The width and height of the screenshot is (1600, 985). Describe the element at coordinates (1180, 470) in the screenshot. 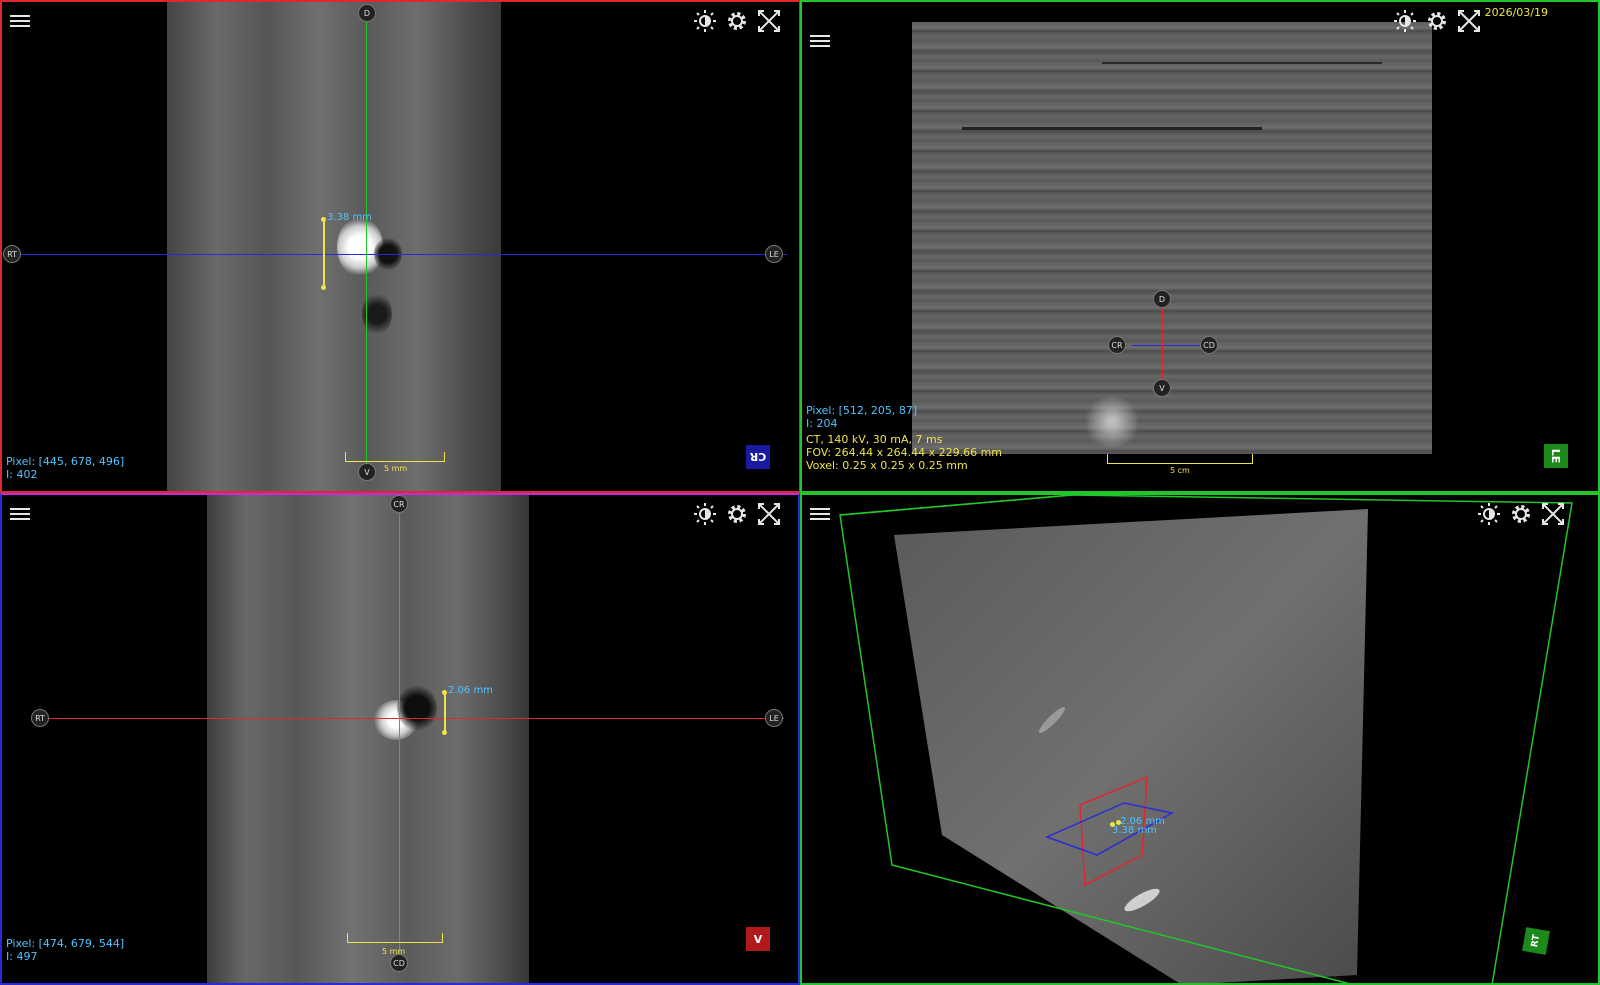

I see `scale-label: 5 cm` at that location.